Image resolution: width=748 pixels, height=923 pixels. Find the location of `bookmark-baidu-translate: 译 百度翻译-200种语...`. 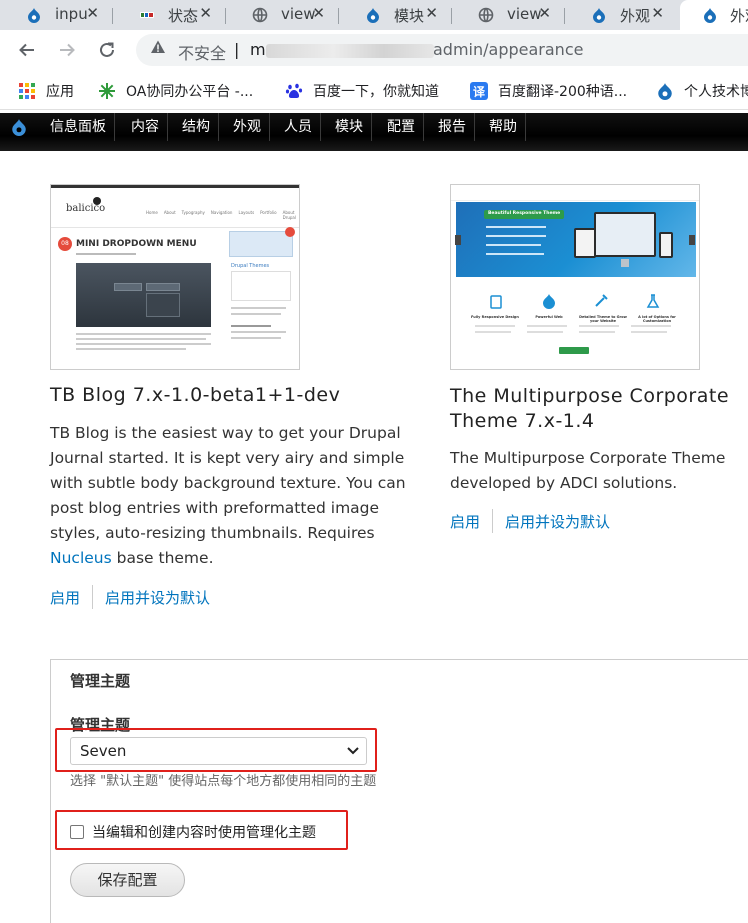

bookmark-baidu-translate: 译 百度翻译-200种语... is located at coordinates (548, 91).